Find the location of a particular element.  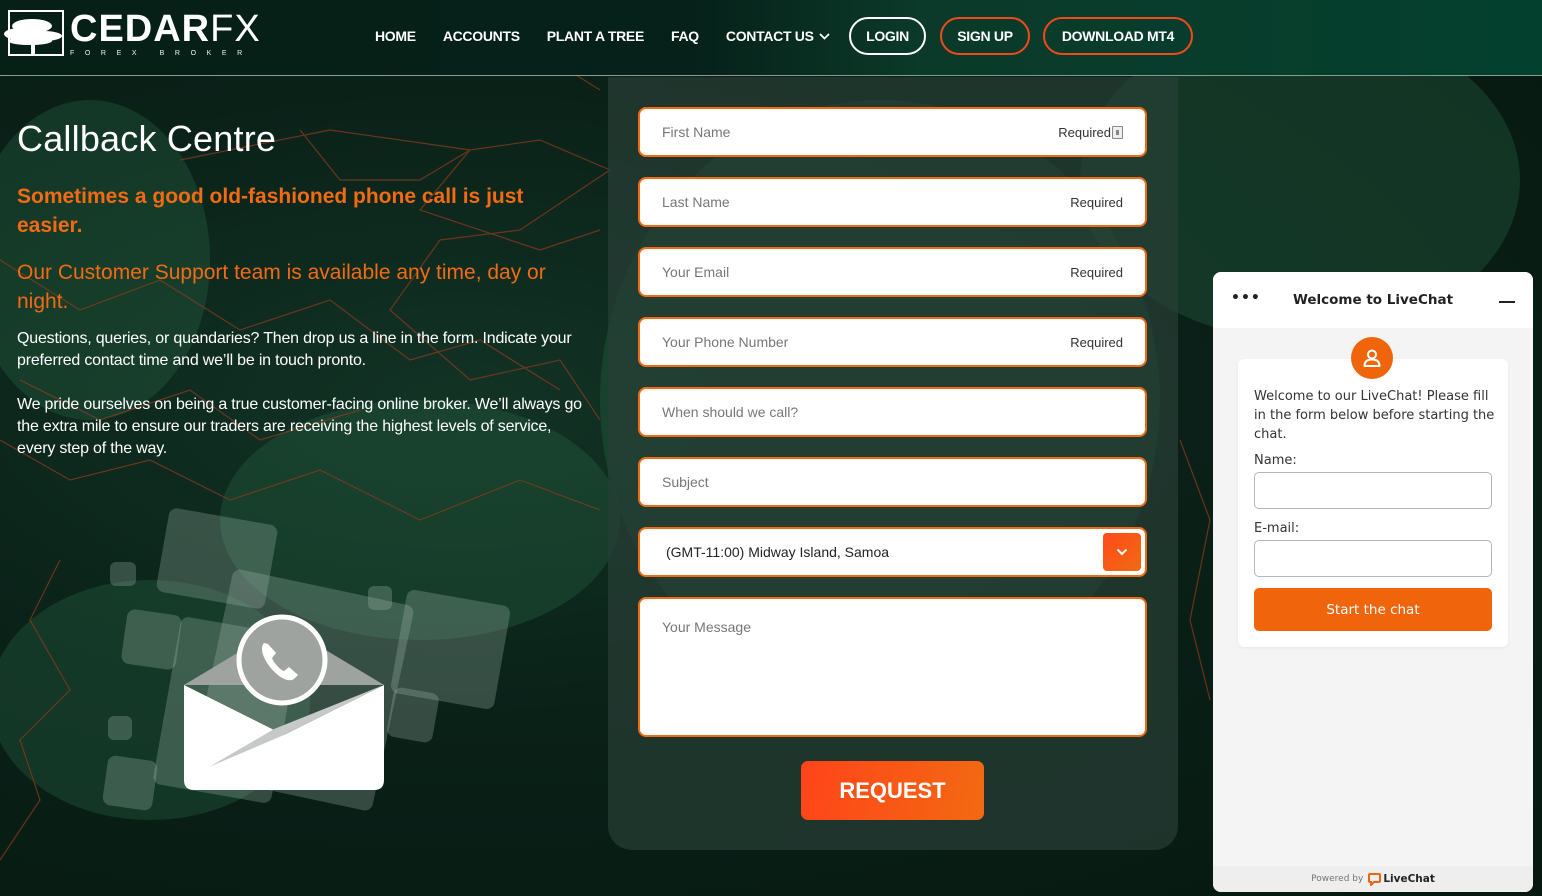

timezone-select: (GMT-11:00) Midway Island, Samoa is located at coordinates (892, 552).